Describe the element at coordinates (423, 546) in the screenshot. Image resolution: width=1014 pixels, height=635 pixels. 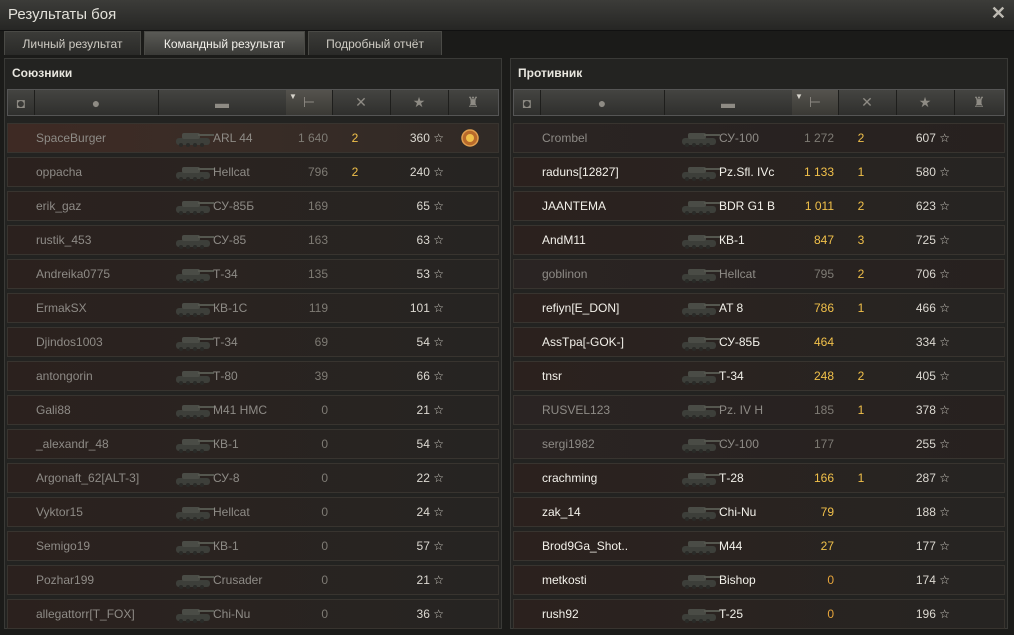
I see `xp-number: 57` at that location.